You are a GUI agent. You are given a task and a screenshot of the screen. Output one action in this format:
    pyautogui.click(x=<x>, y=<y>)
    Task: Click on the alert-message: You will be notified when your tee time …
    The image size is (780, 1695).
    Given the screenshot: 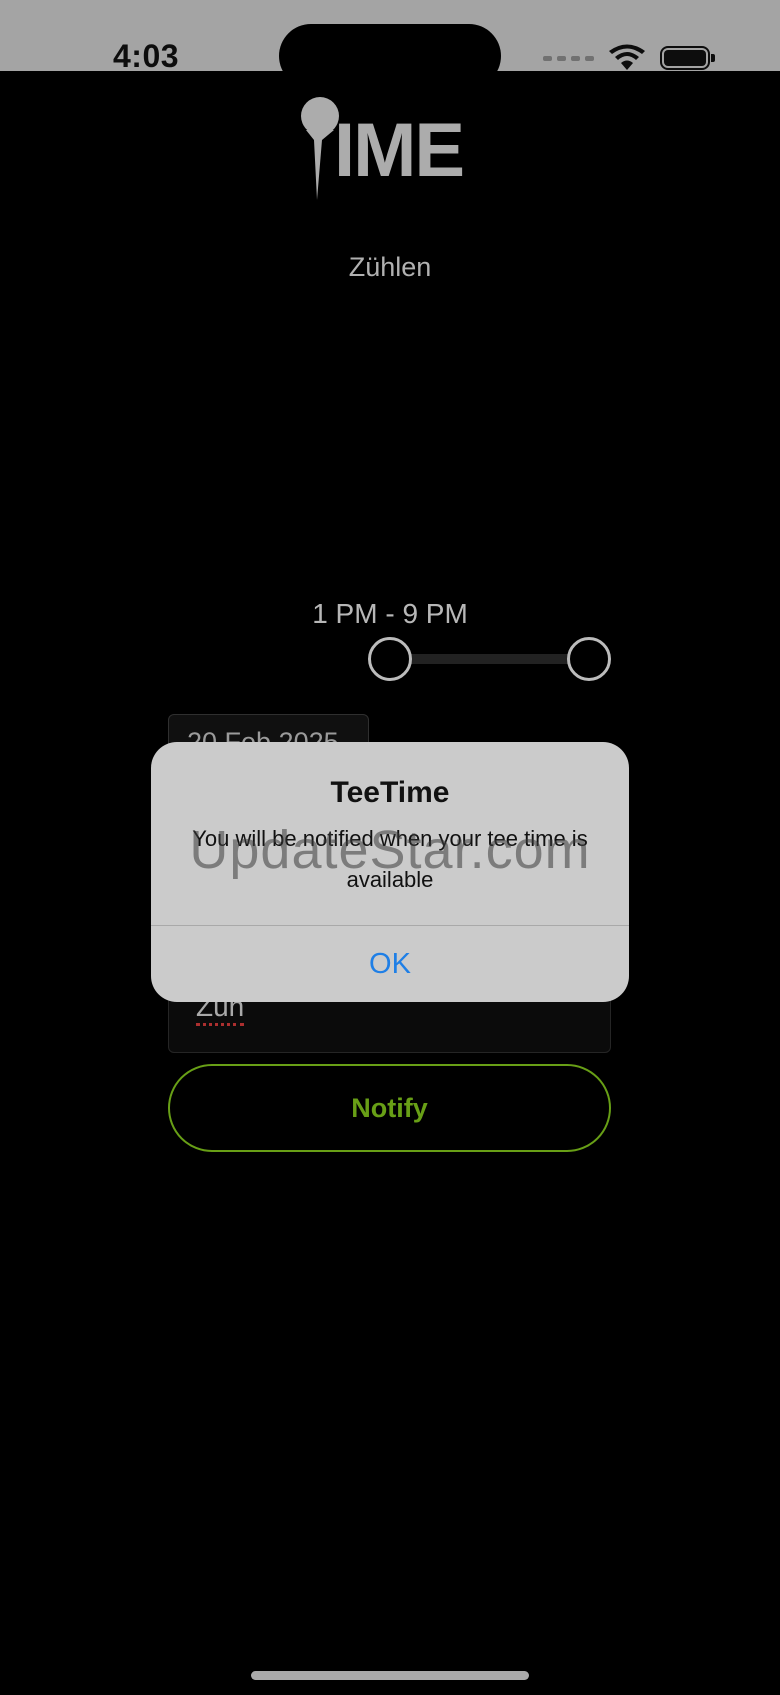 What is the action you would take?
    pyautogui.click(x=390, y=859)
    